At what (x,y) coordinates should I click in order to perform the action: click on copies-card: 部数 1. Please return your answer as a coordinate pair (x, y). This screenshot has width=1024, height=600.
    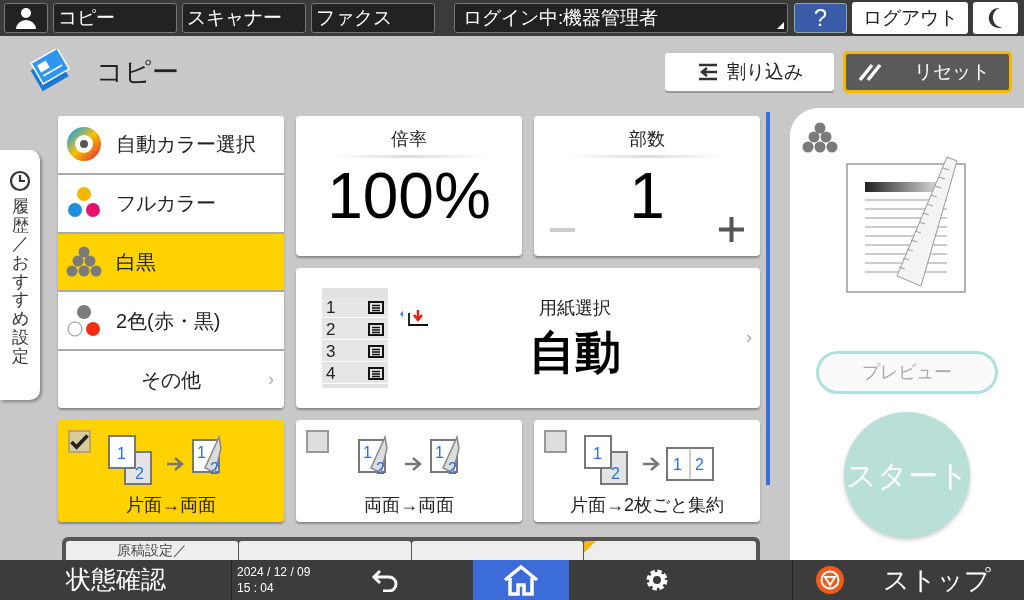
    Looking at the image, I should click on (647, 186).